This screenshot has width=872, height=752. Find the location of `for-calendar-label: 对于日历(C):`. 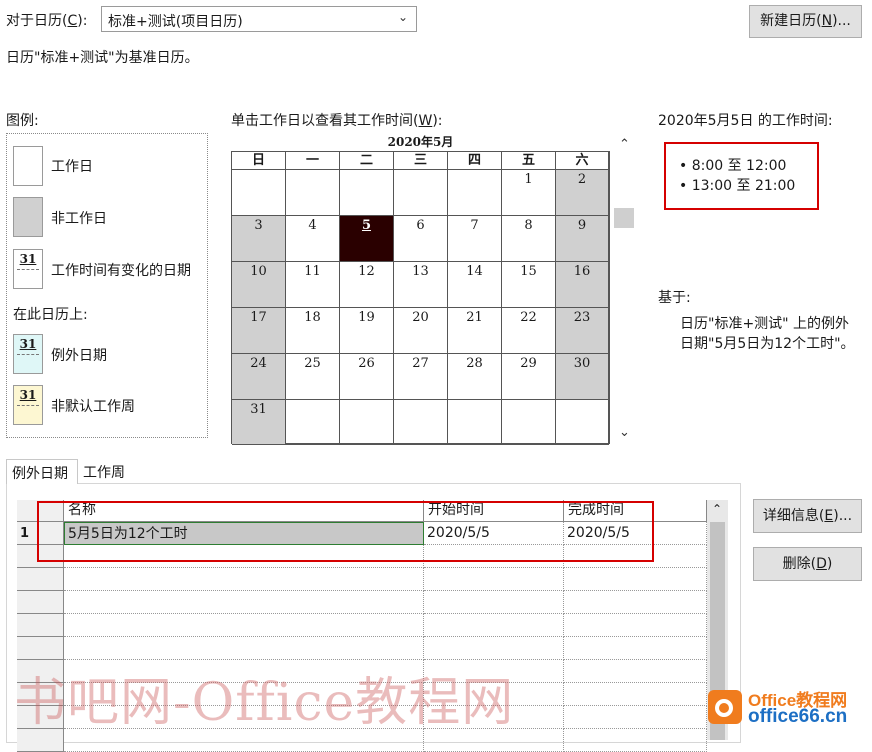

for-calendar-label: 对于日历(C): is located at coordinates (47, 21).